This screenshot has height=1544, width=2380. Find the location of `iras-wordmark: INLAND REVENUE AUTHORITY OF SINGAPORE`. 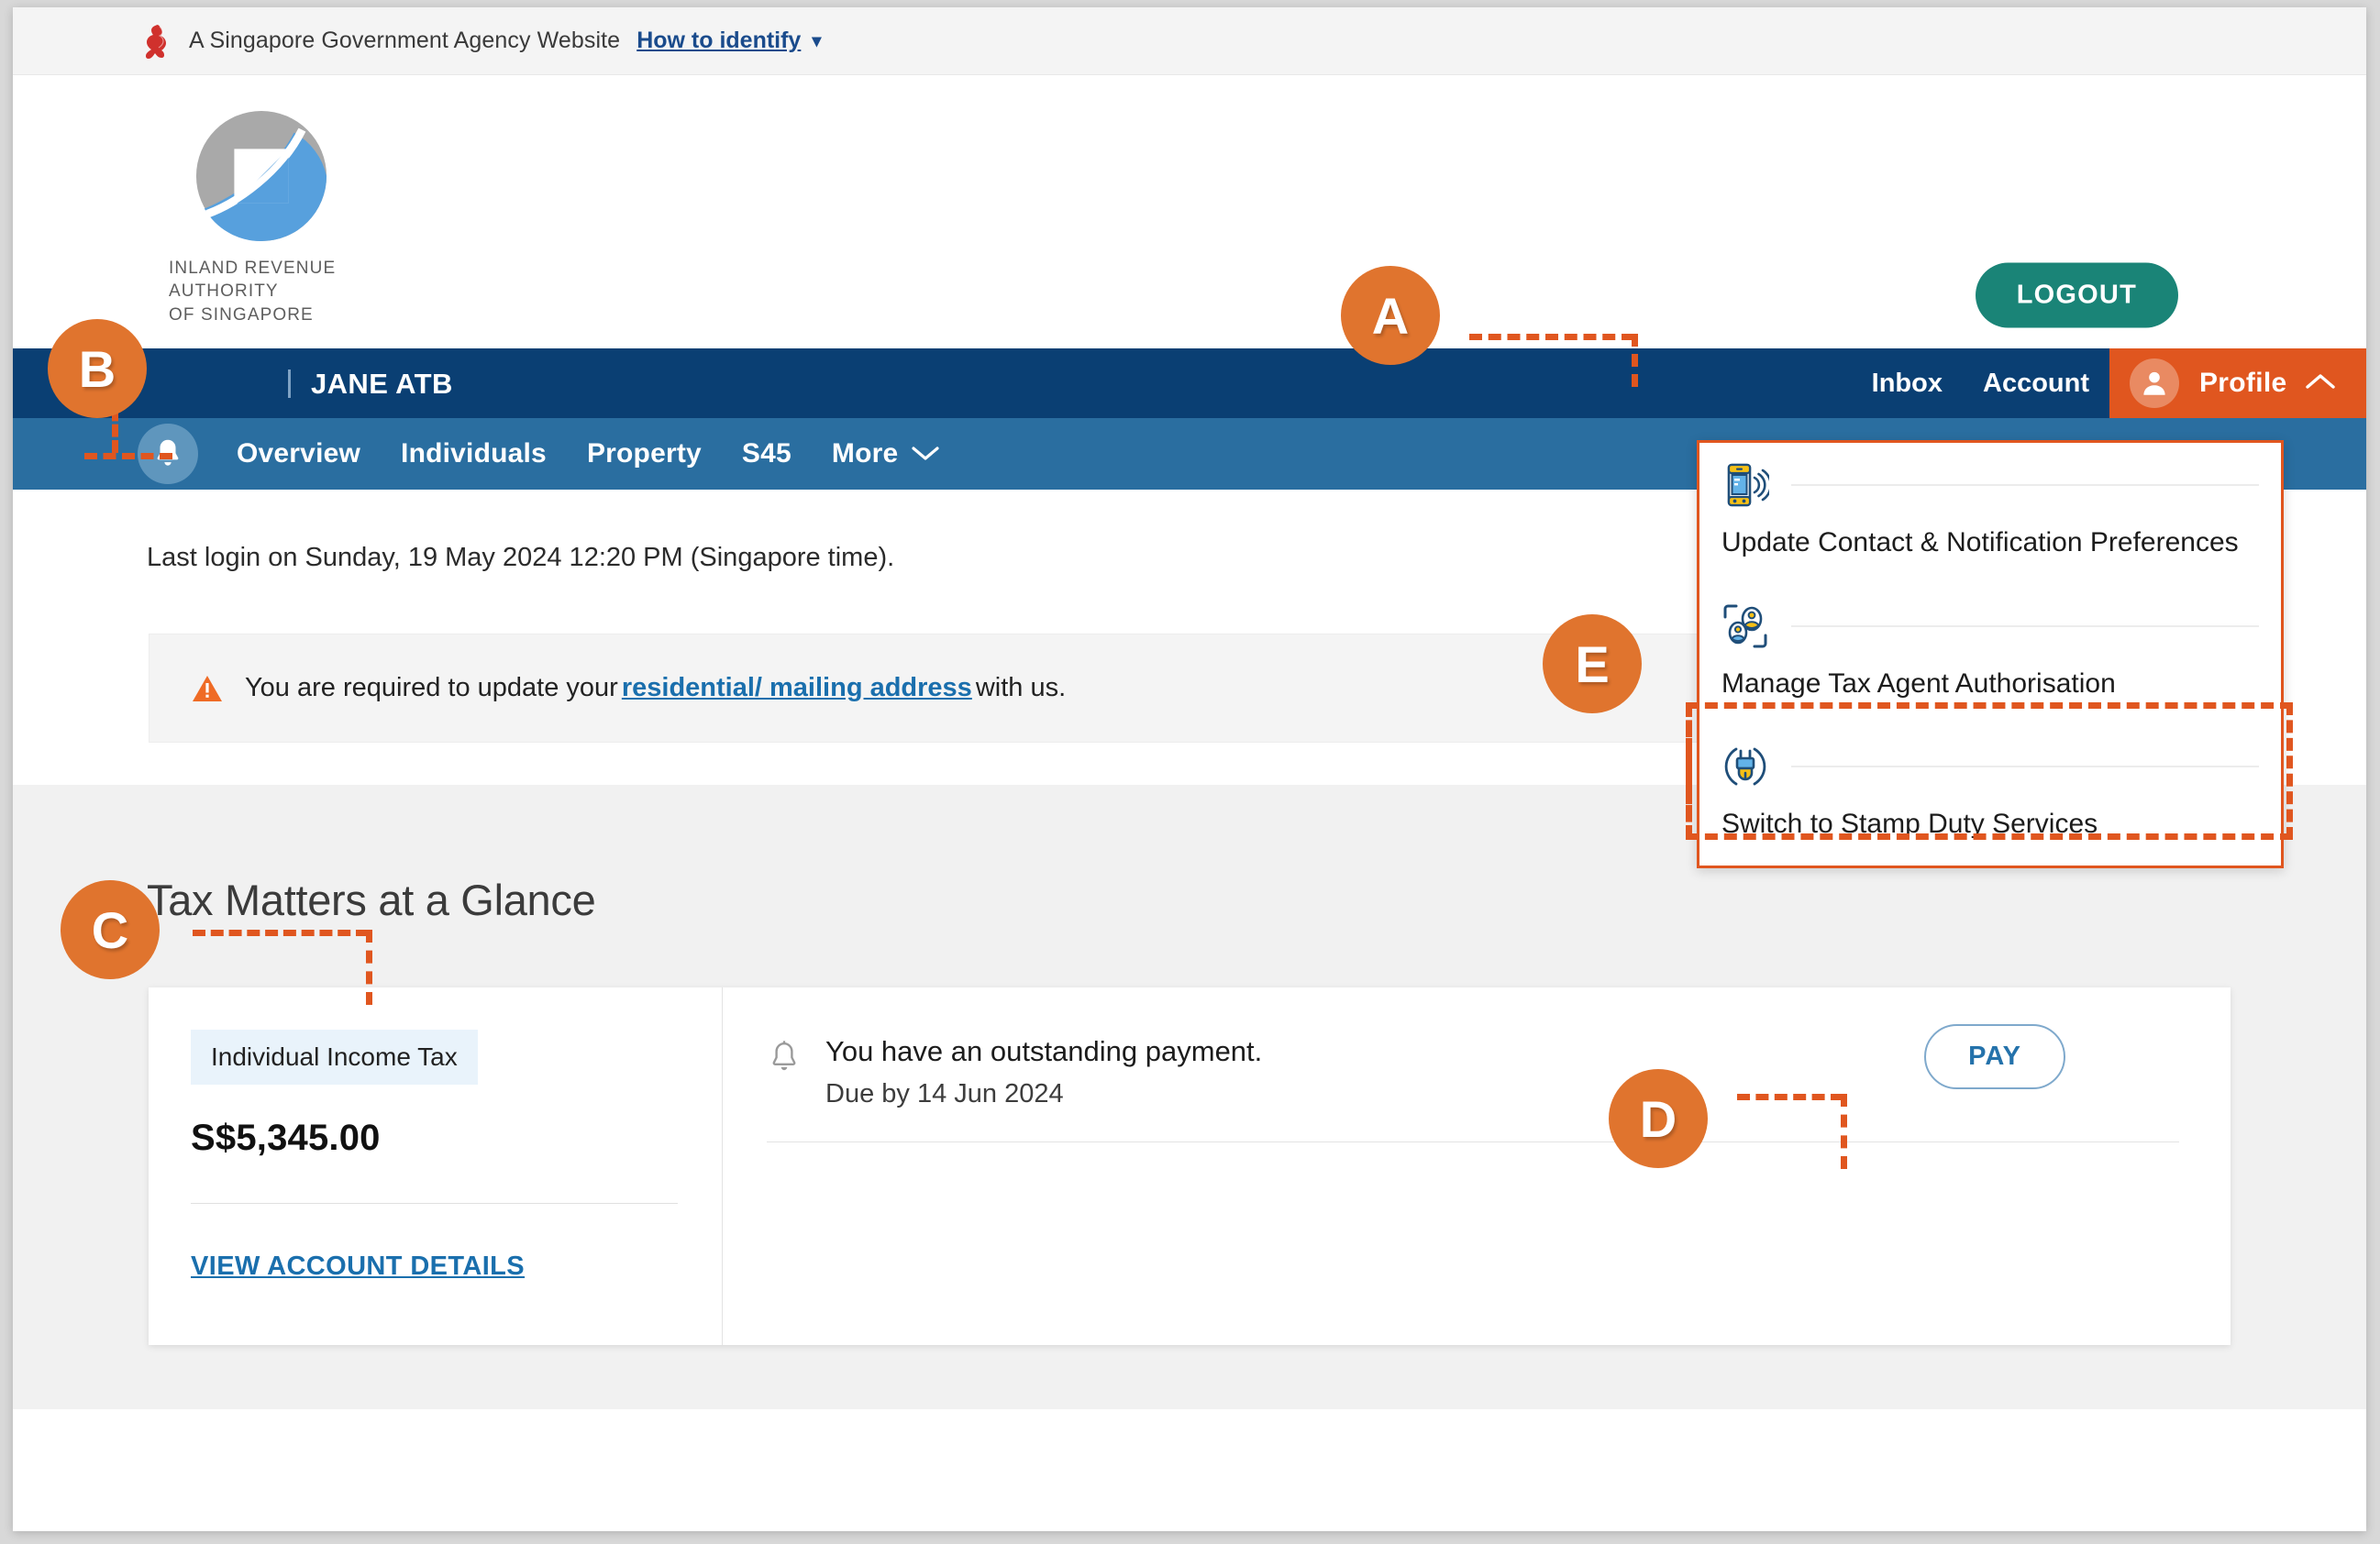

iras-wordmark: INLAND REVENUE AUTHORITY OF SINGAPORE is located at coordinates (261, 291).